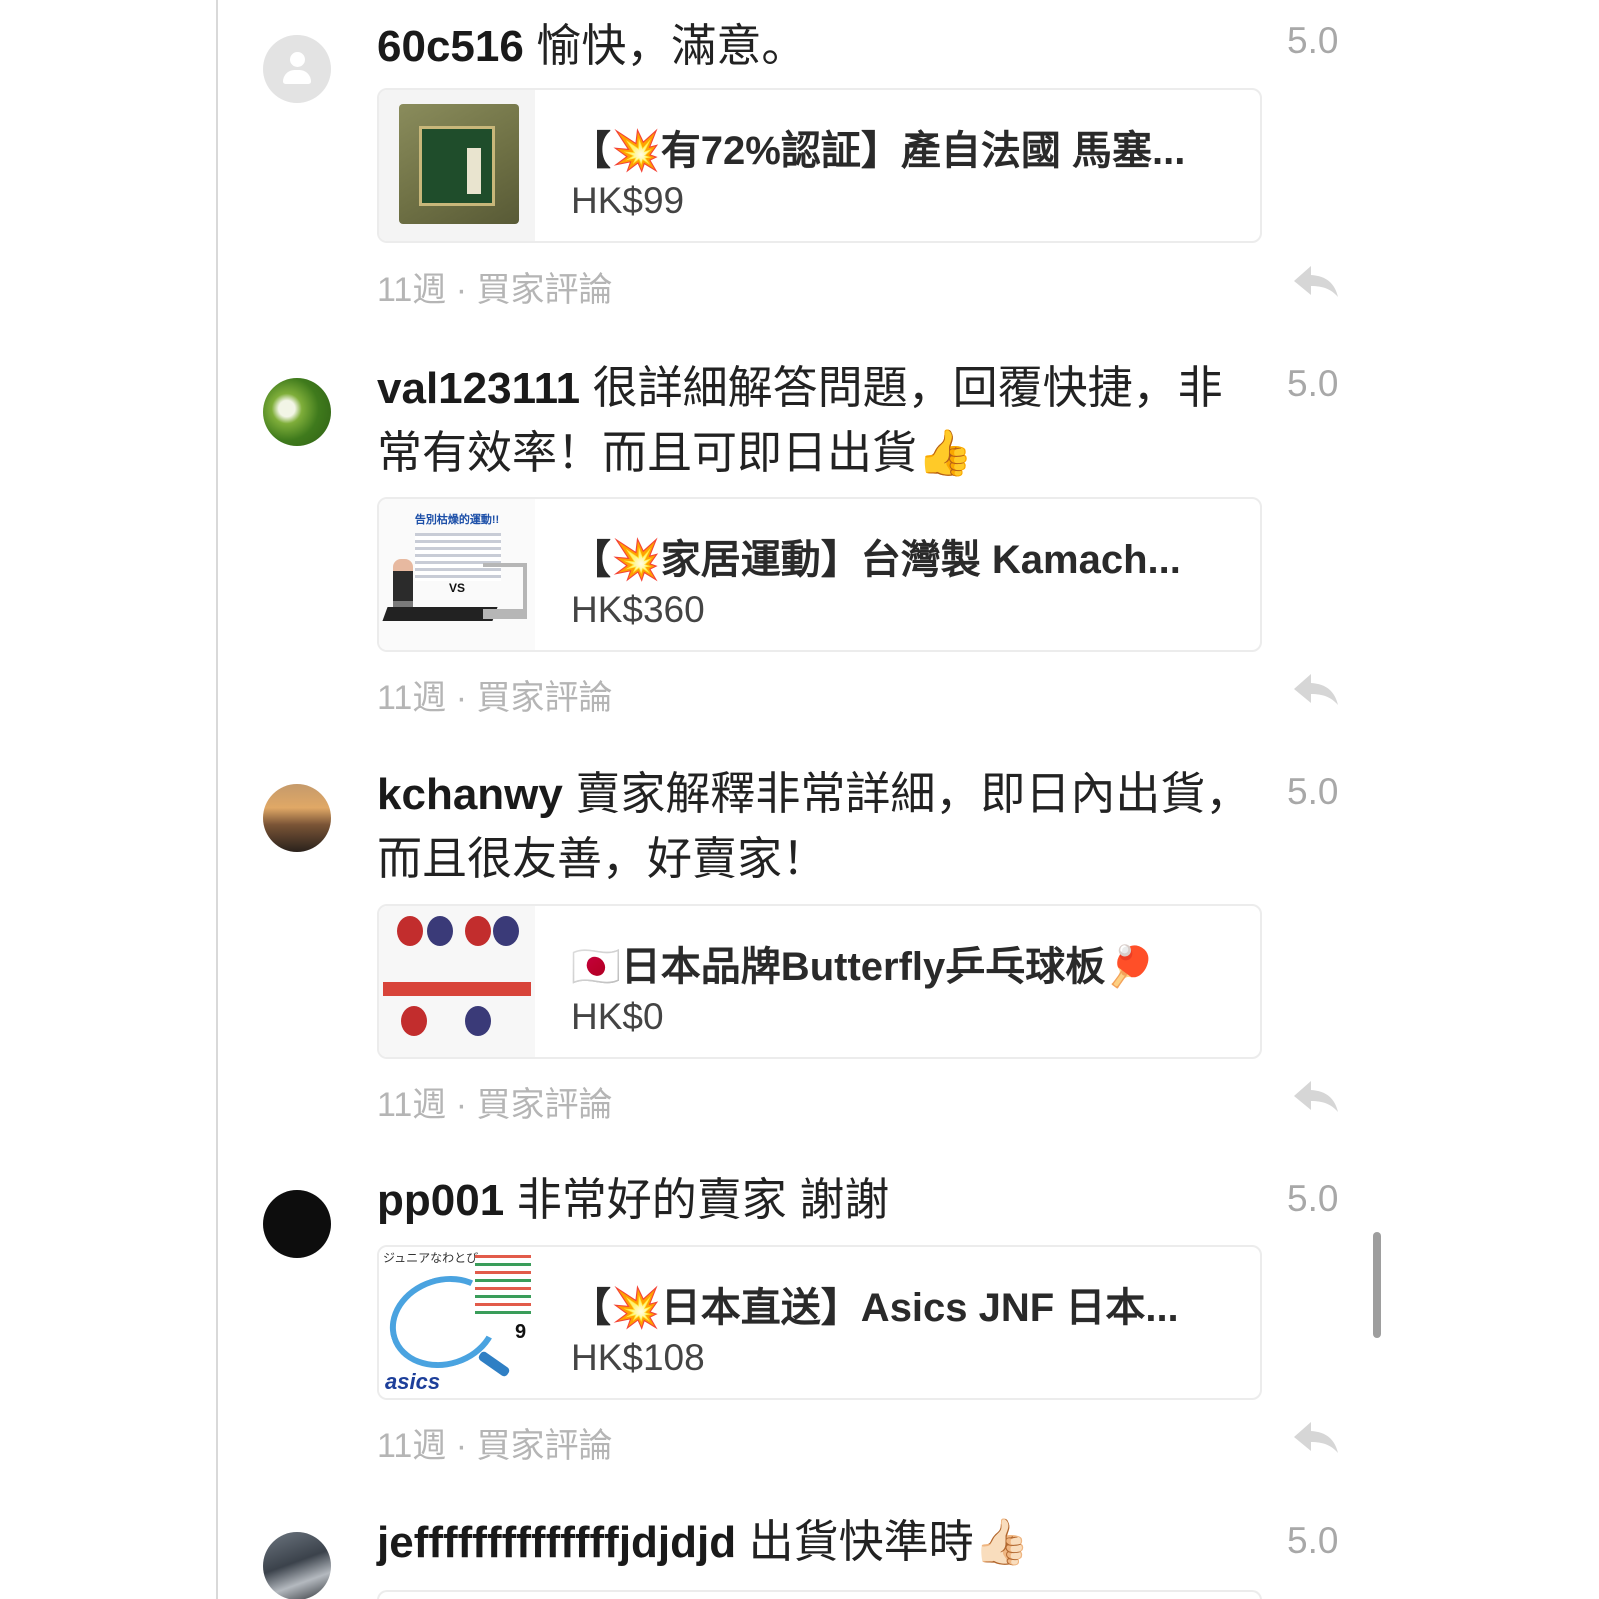  What do you see at coordinates (297, 59) in the screenshot?
I see `user-silhouette-icon` at bounding box center [297, 59].